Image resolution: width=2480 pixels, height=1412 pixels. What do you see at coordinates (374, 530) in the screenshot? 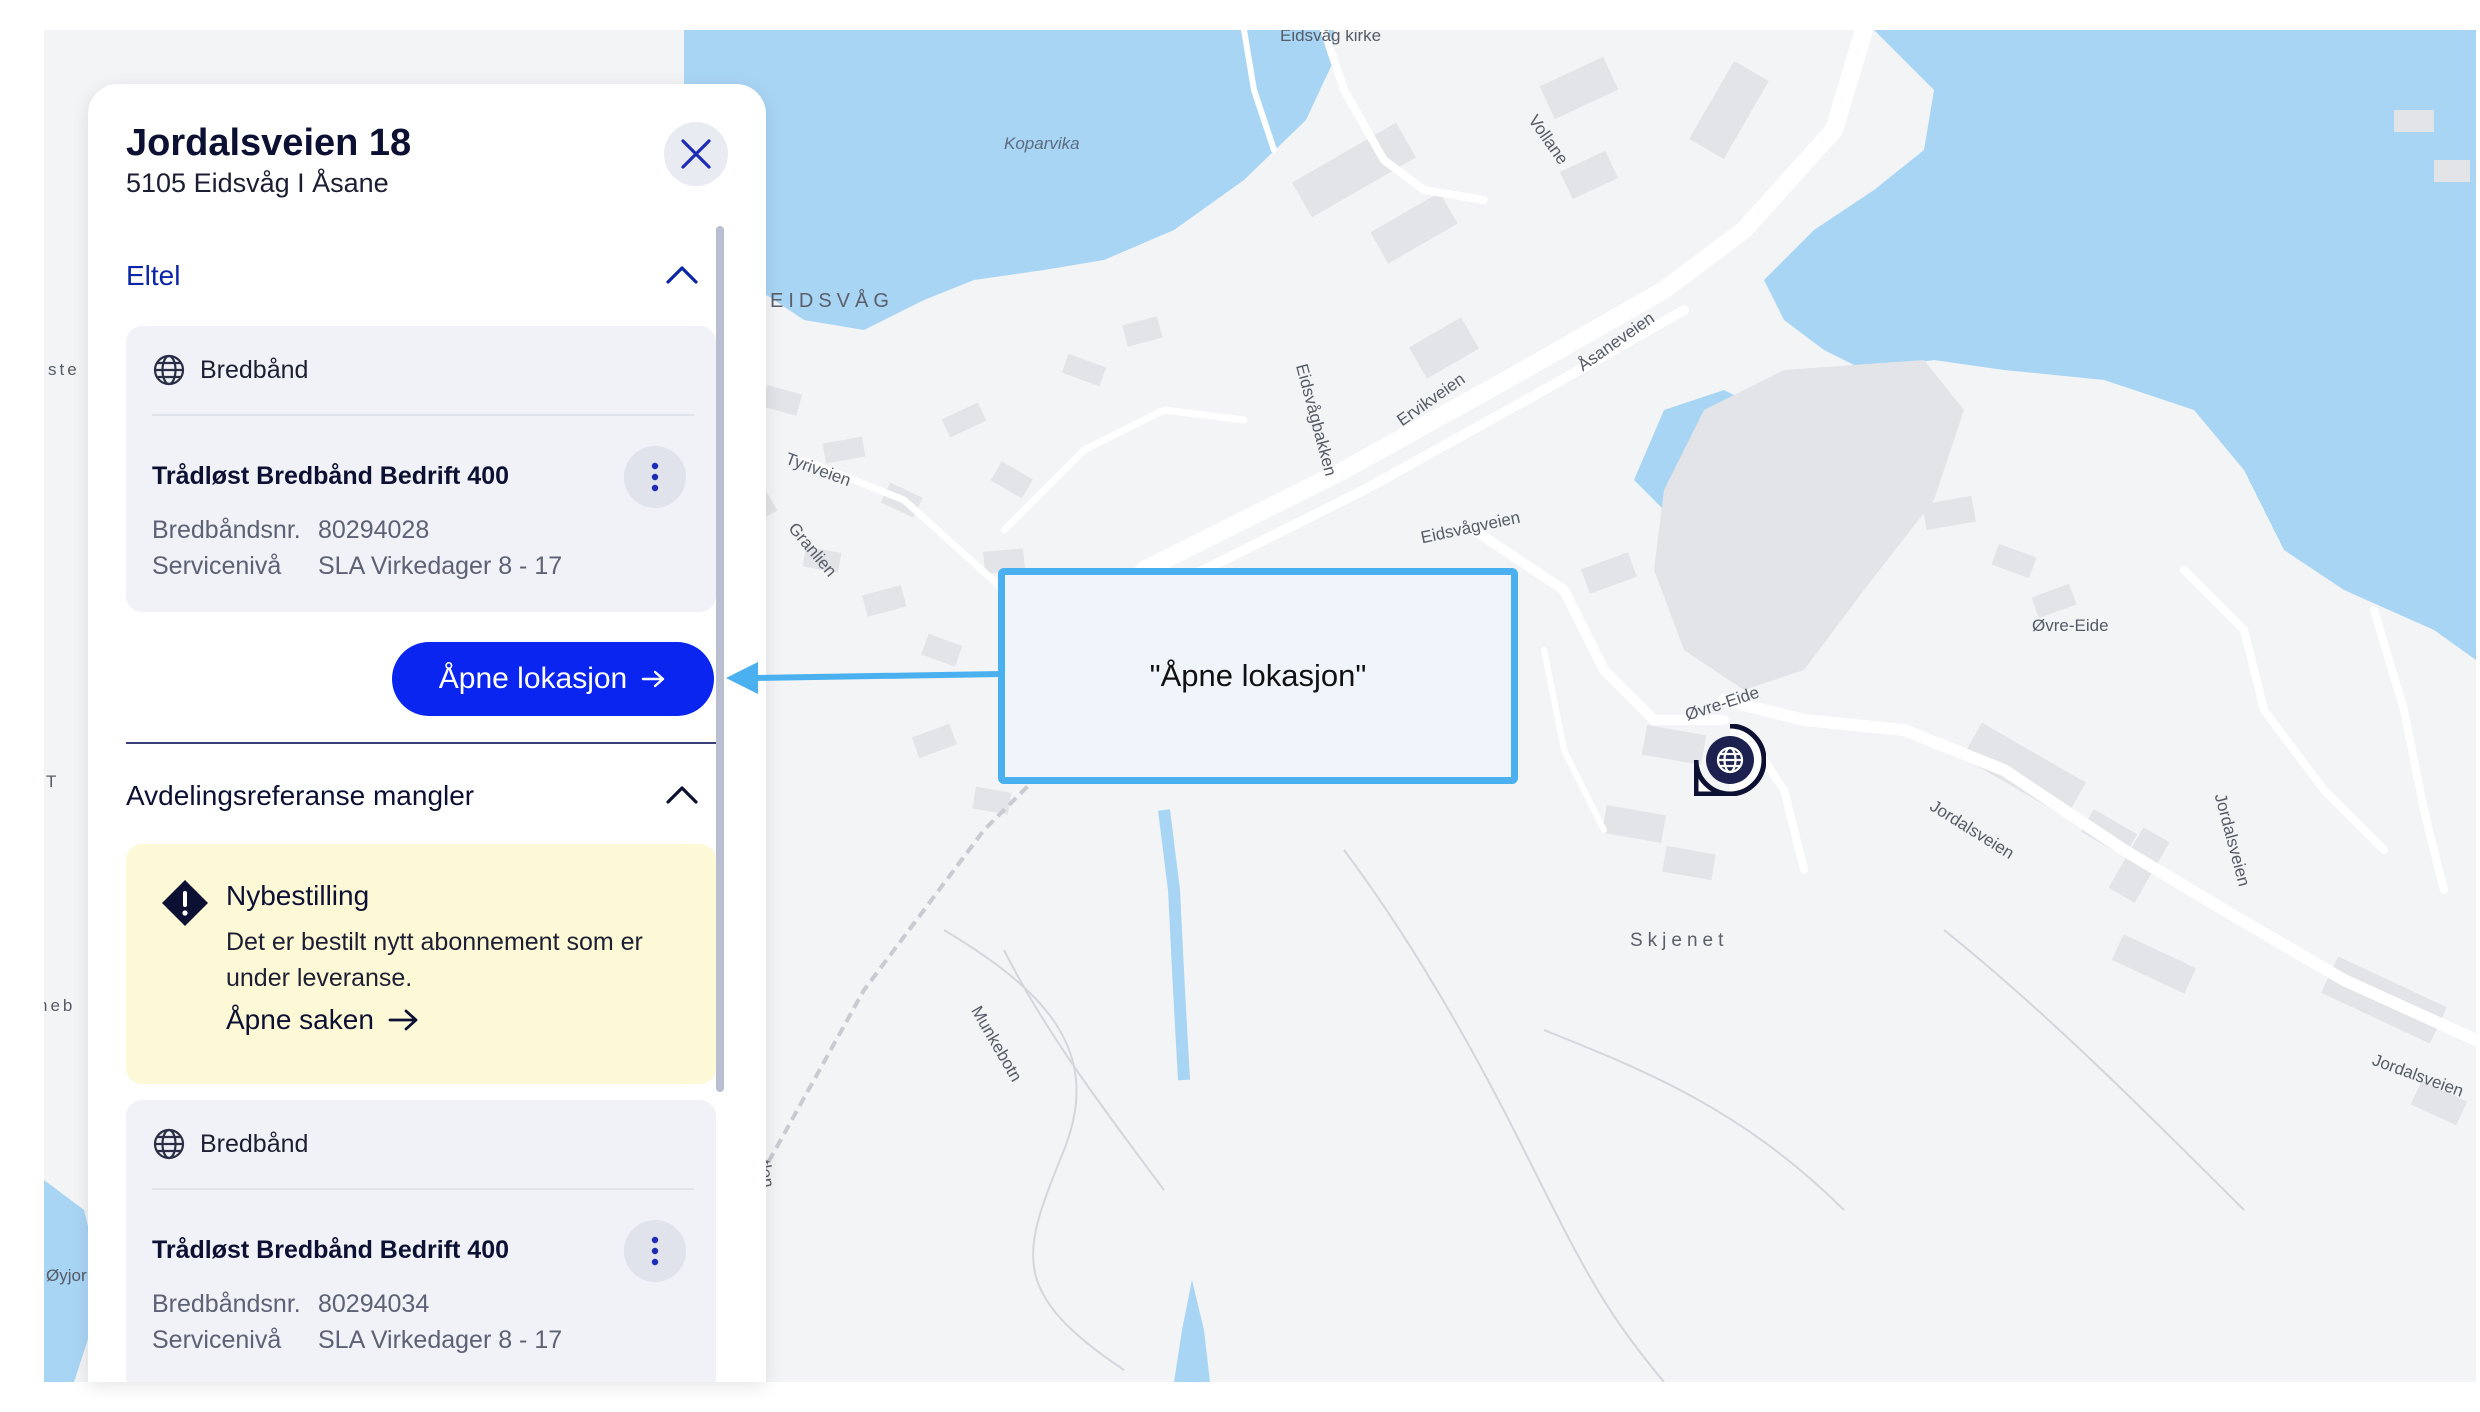
I see `field-value: 80294028` at bounding box center [374, 530].